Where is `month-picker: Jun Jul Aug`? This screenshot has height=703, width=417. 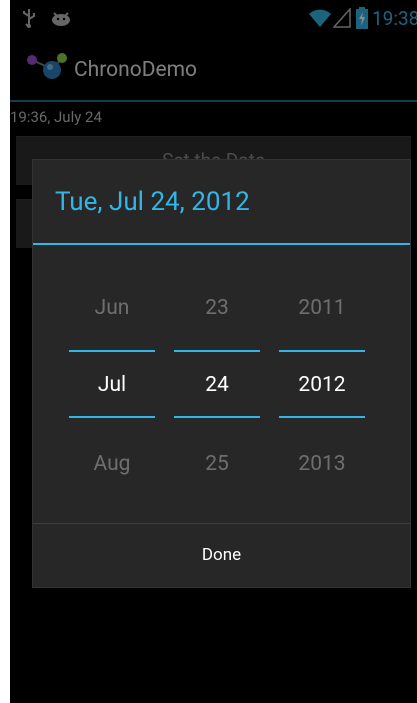 month-picker: Jun Jul Aug is located at coordinates (112, 376).